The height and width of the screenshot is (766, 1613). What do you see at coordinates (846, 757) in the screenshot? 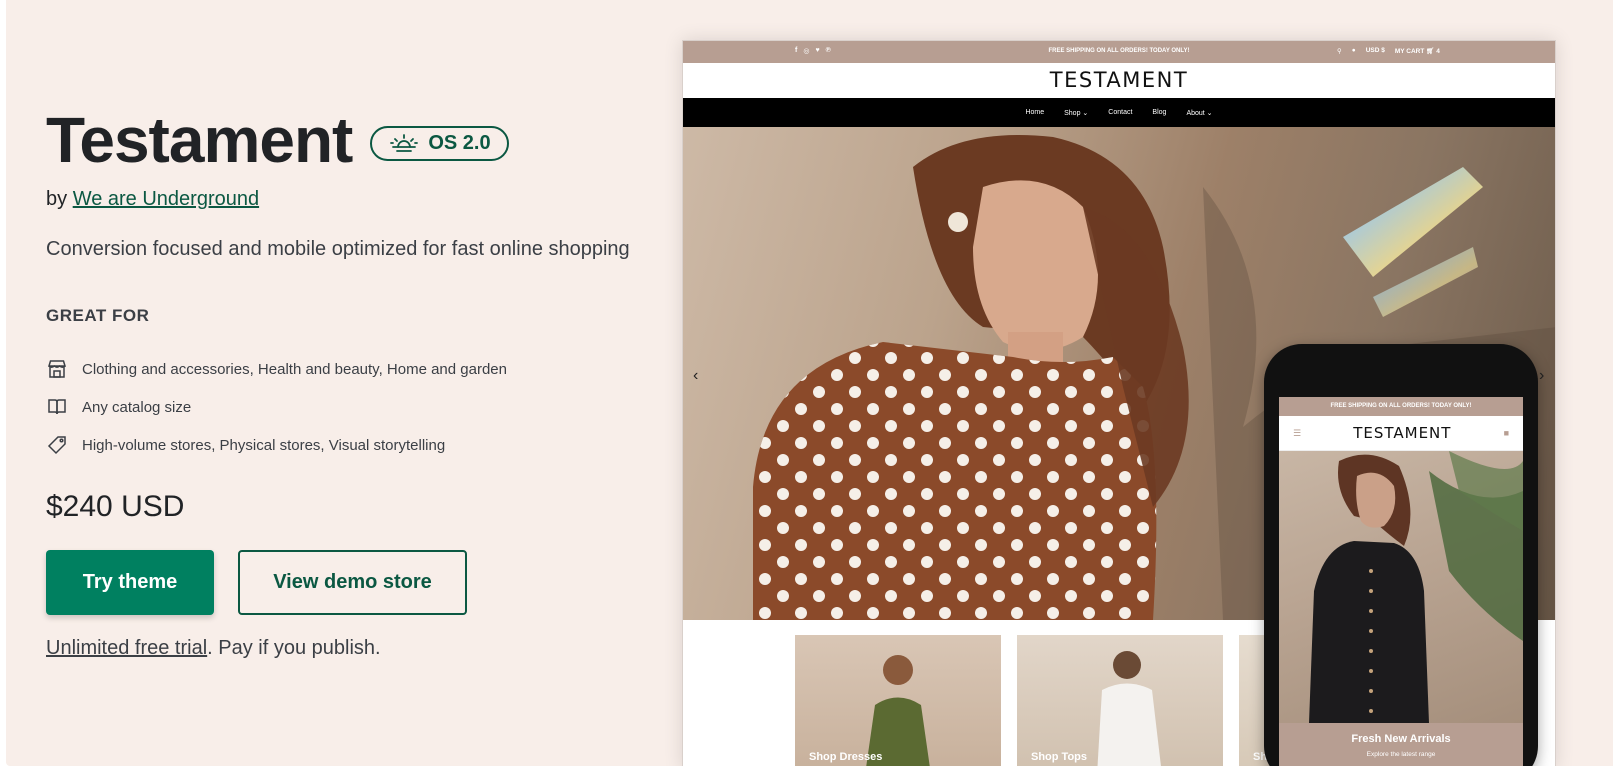
I see `collection-card-label: Shop Dresses` at bounding box center [846, 757].